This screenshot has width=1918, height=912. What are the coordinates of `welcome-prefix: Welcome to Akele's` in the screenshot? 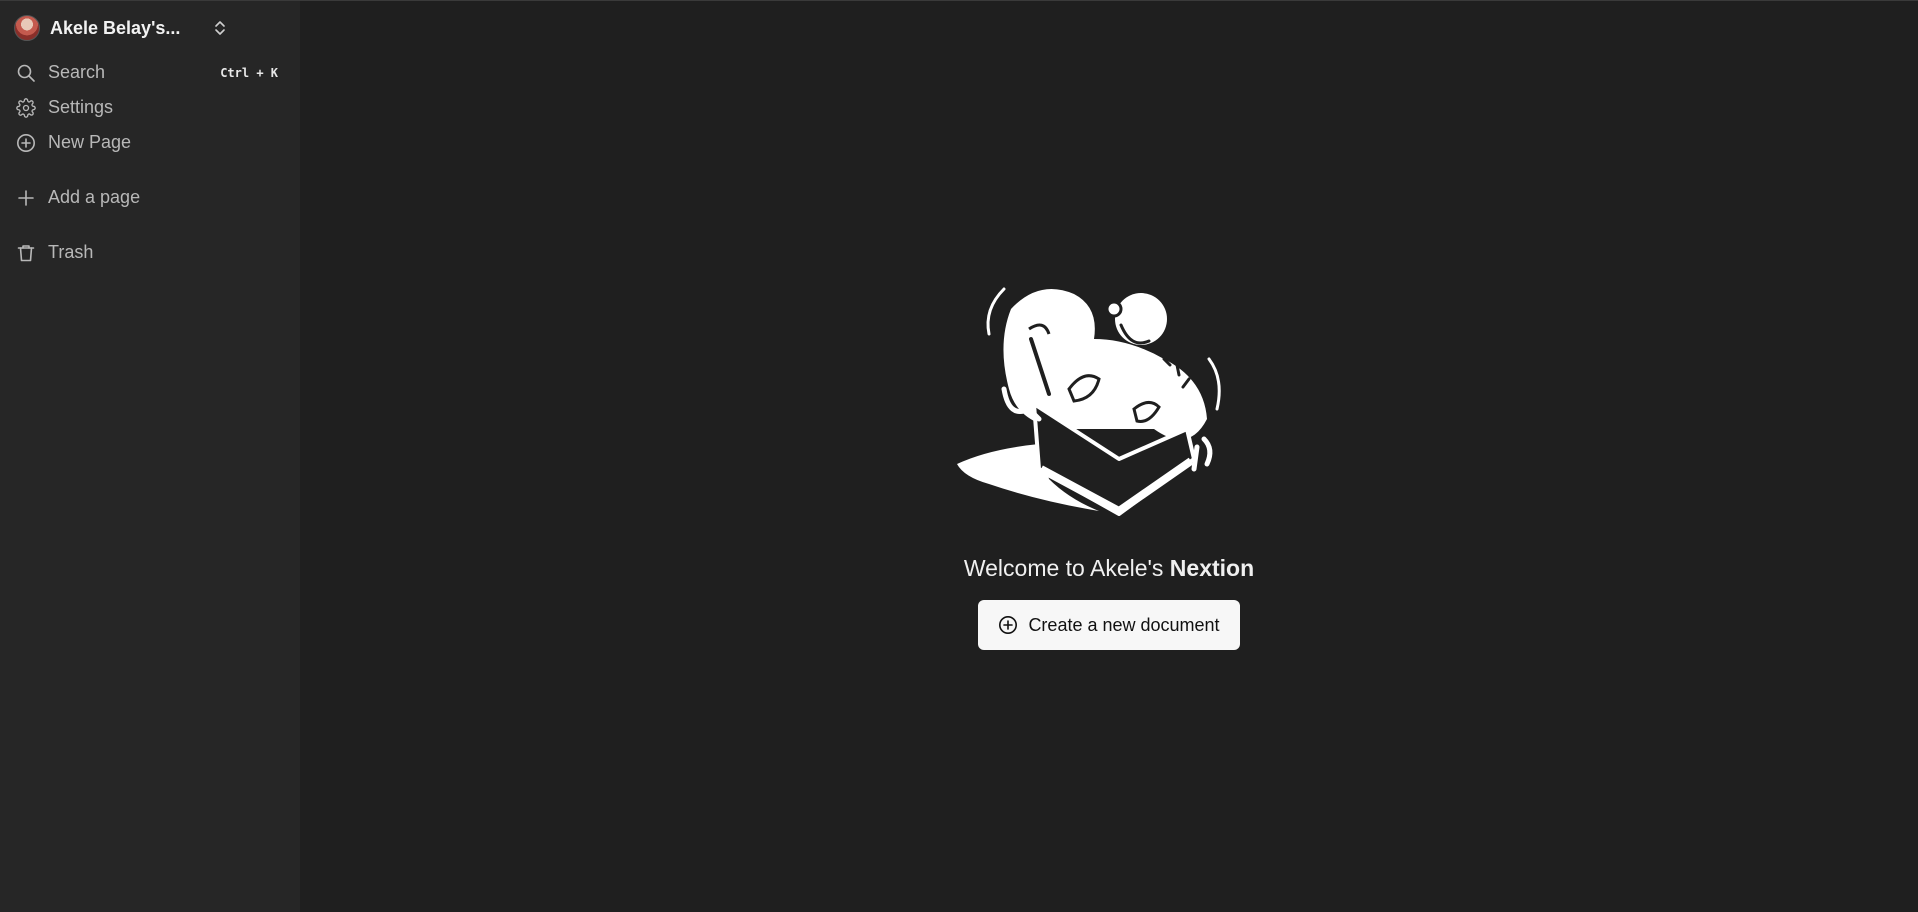 It's located at (1066, 568).